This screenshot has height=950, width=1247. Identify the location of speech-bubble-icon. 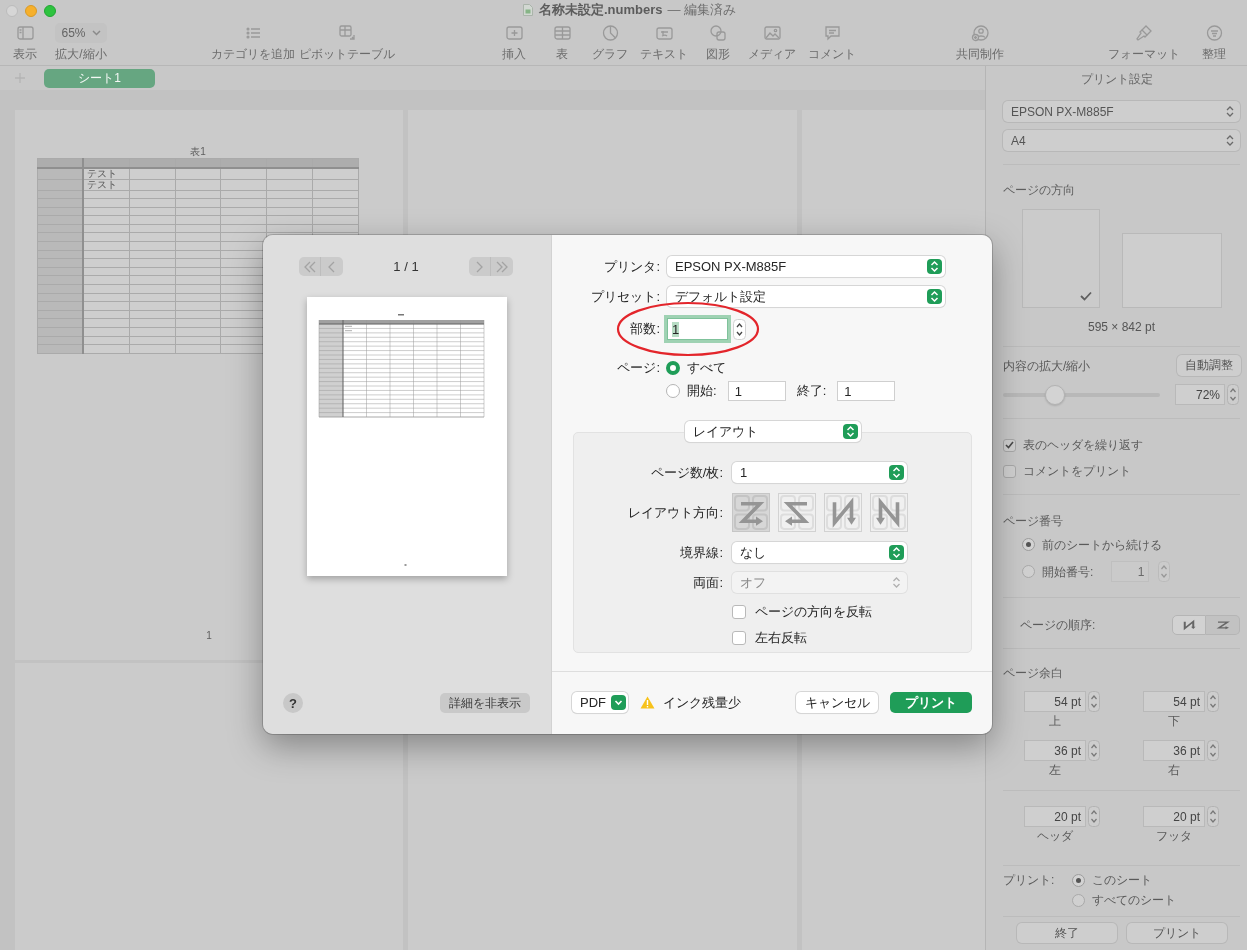
(832, 33).